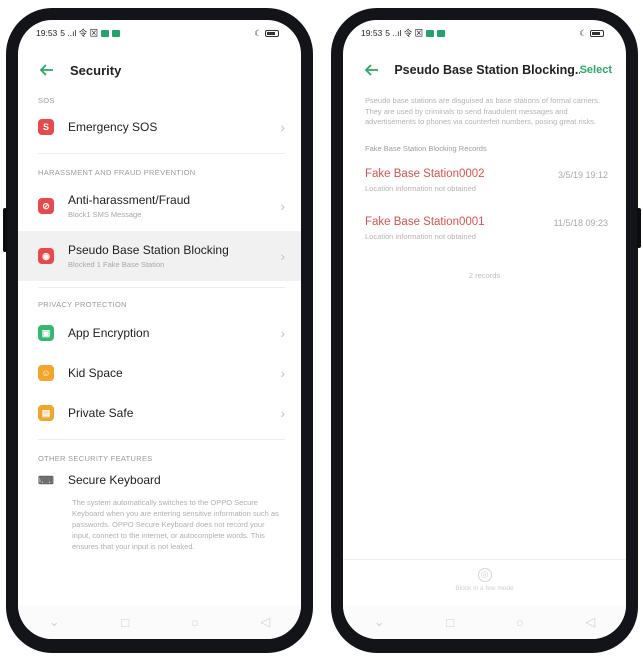  Describe the element at coordinates (46, 100) in the screenshot. I see `section-label-sos: SOS` at that location.